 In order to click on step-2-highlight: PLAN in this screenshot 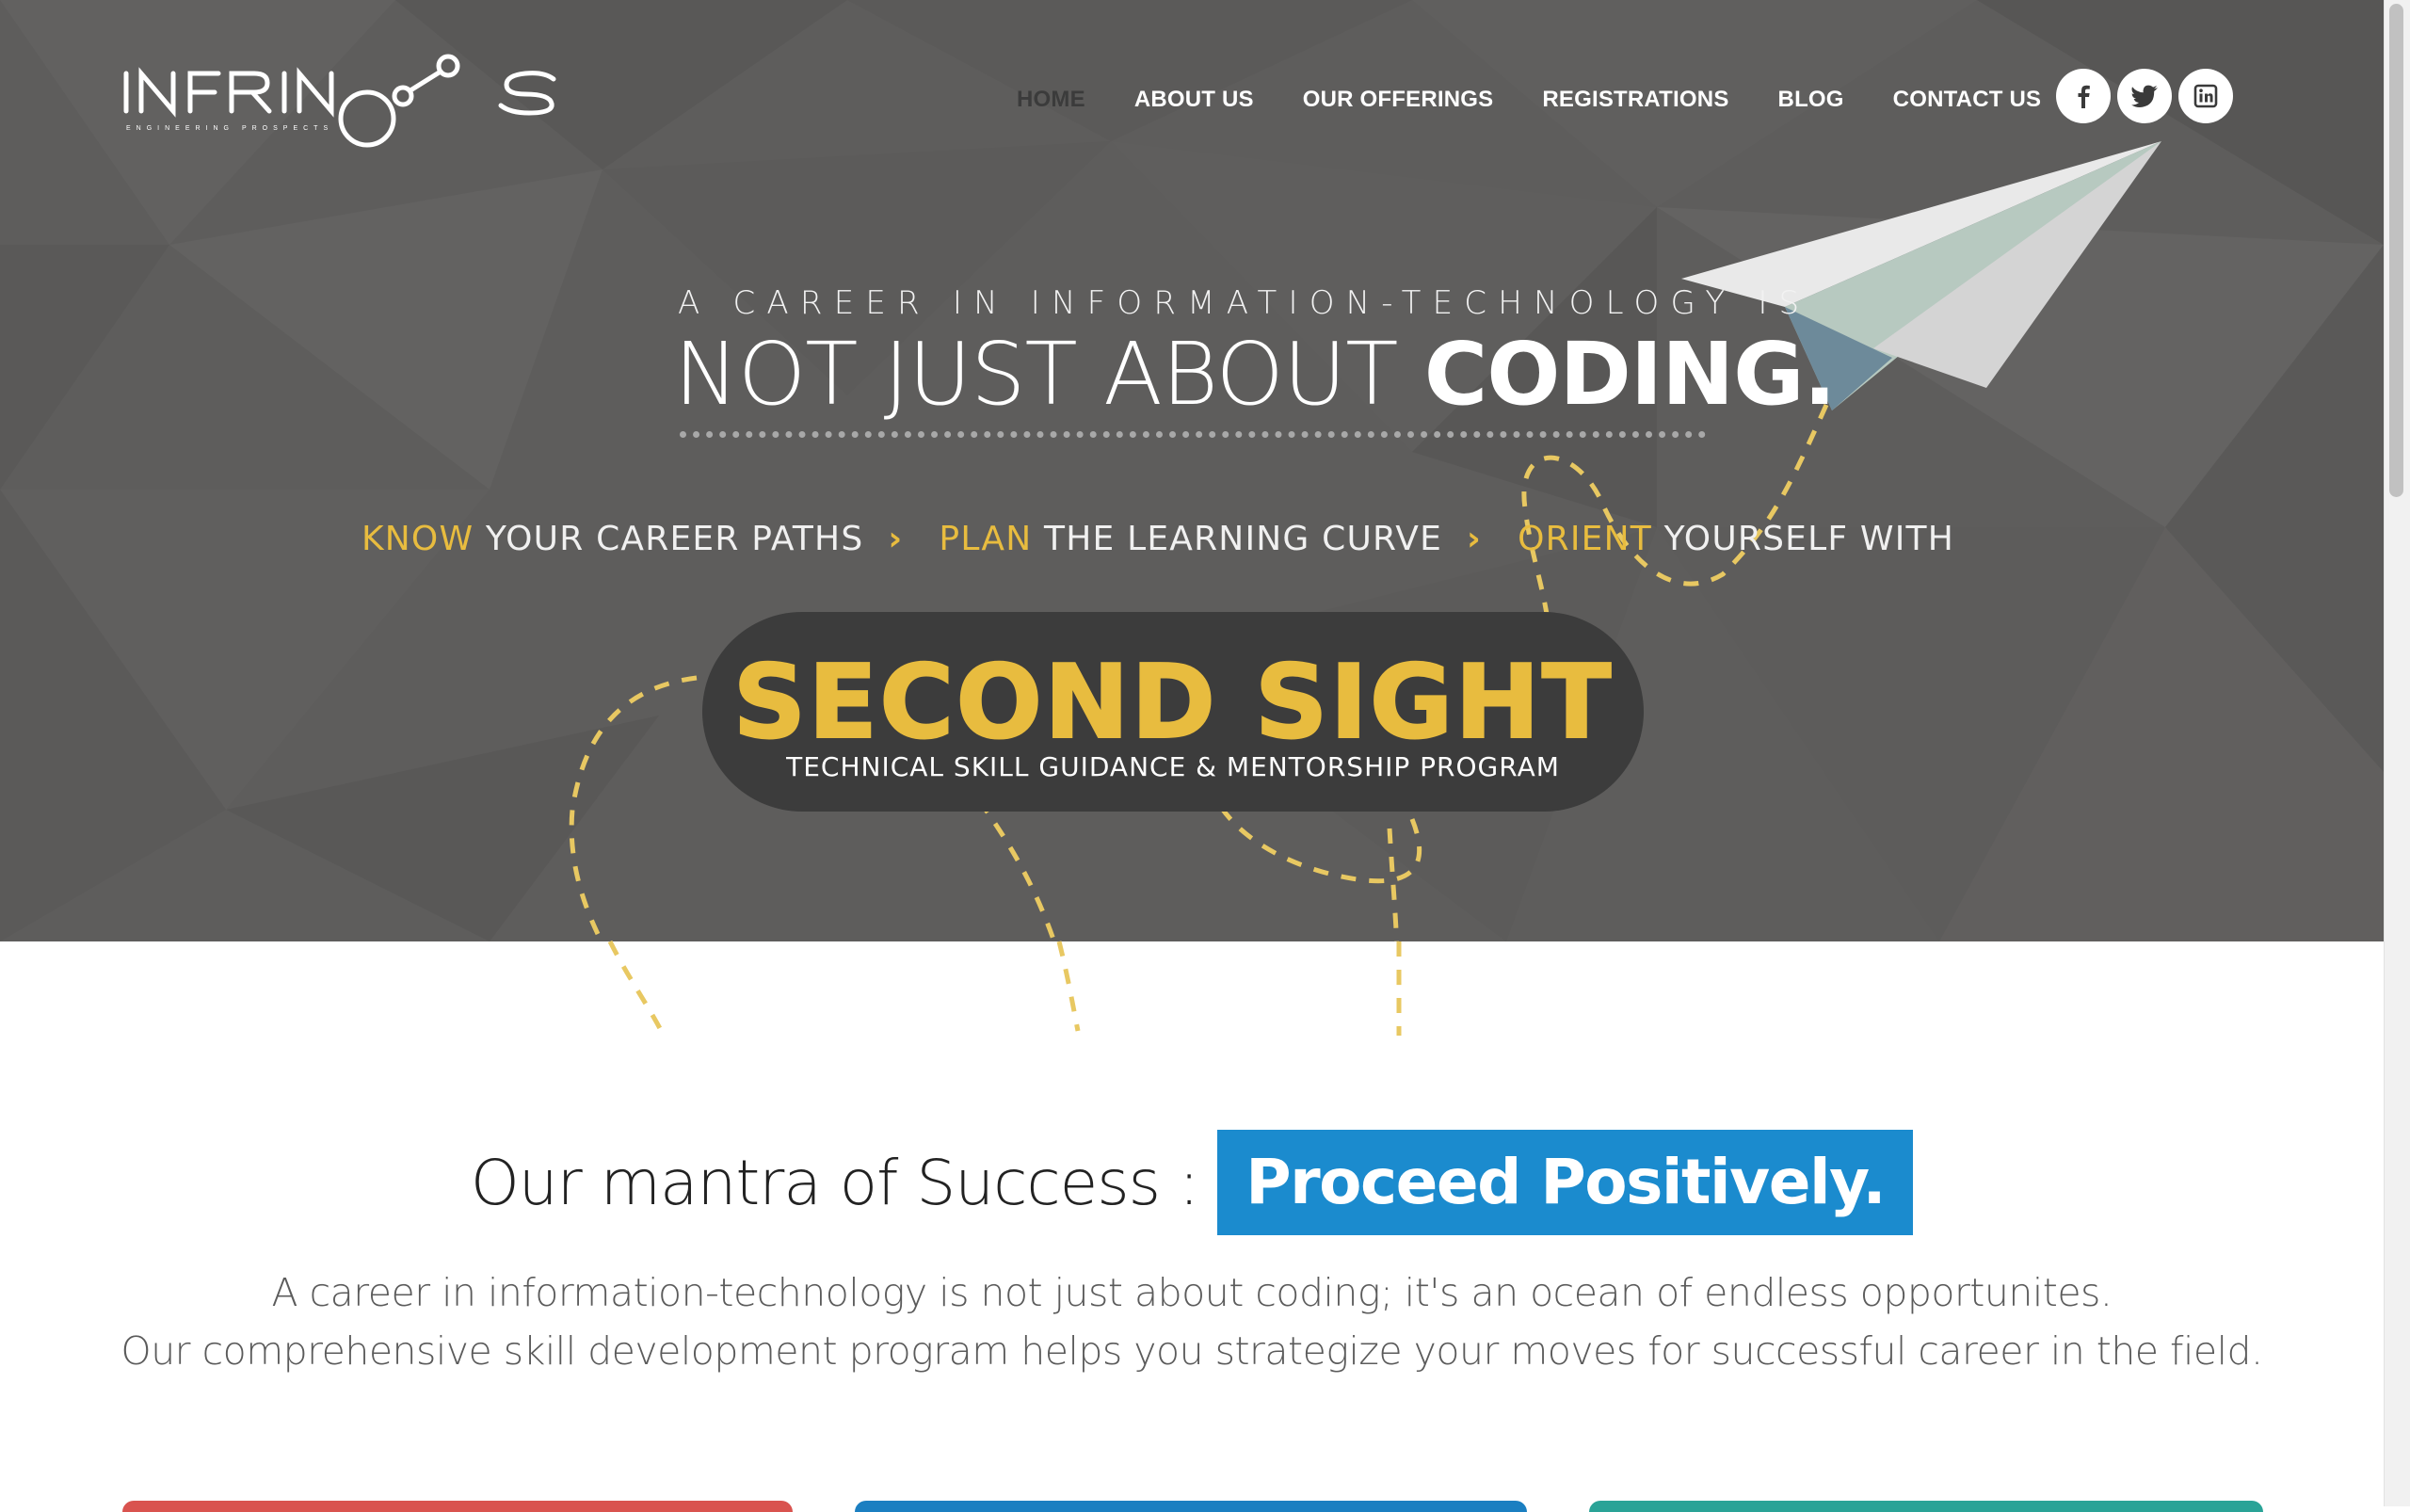, I will do `click(986, 539)`.